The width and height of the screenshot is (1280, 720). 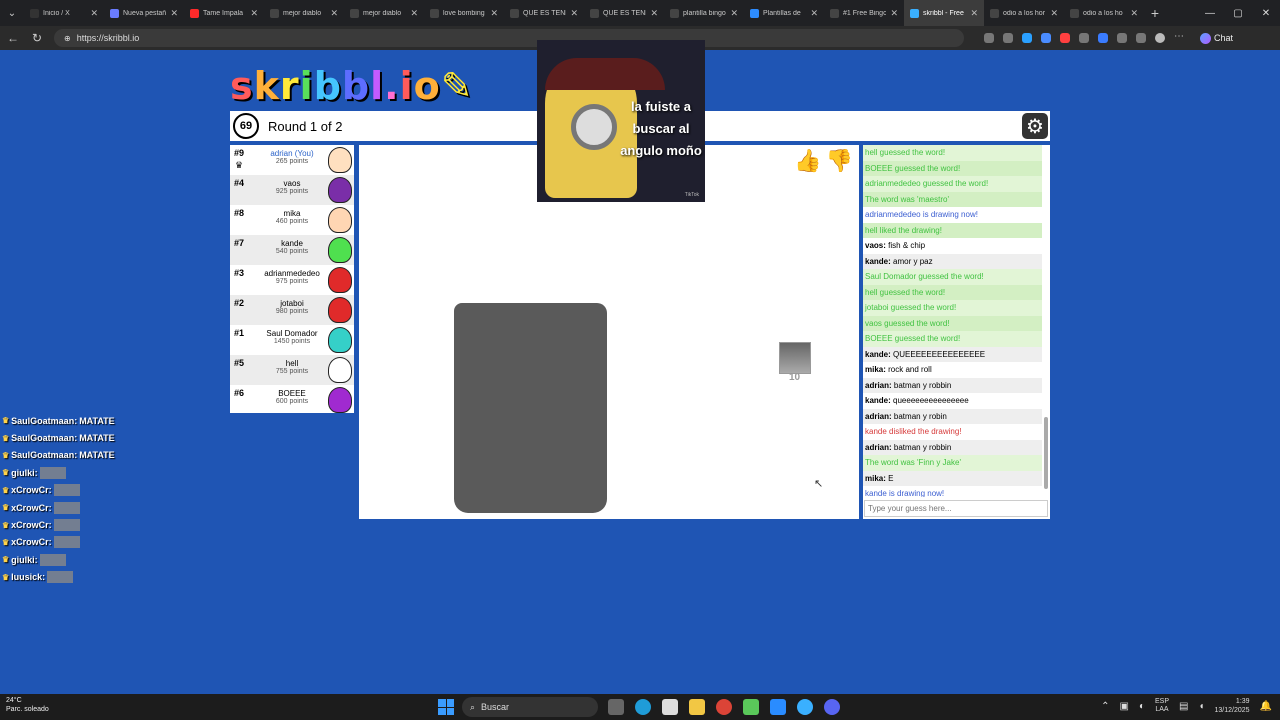 What do you see at coordinates (784, 13) in the screenshot?
I see `browser-tab: Plantillas de ✕` at bounding box center [784, 13].